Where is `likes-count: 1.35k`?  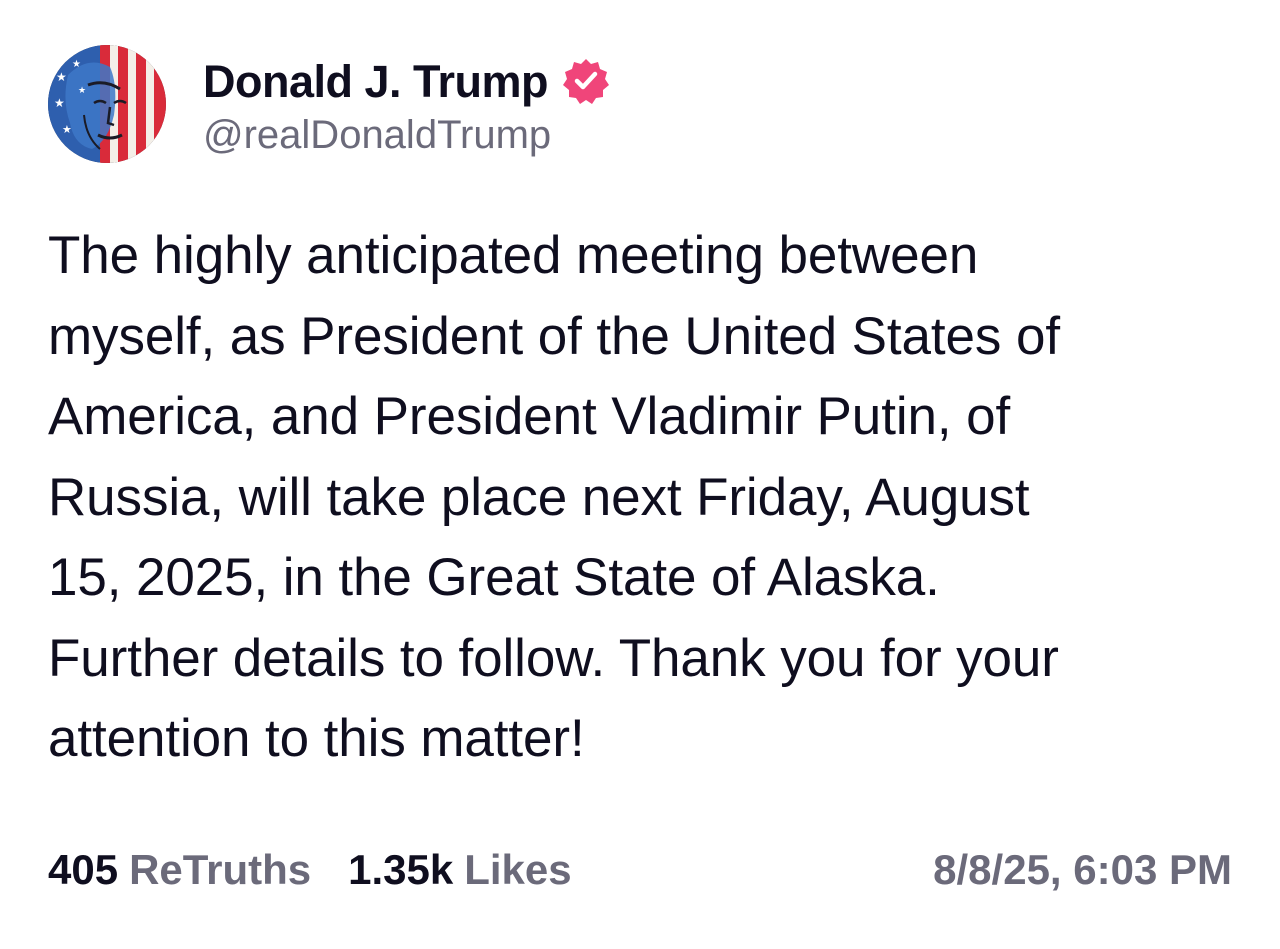
likes-count: 1.35k is located at coordinates (401, 869).